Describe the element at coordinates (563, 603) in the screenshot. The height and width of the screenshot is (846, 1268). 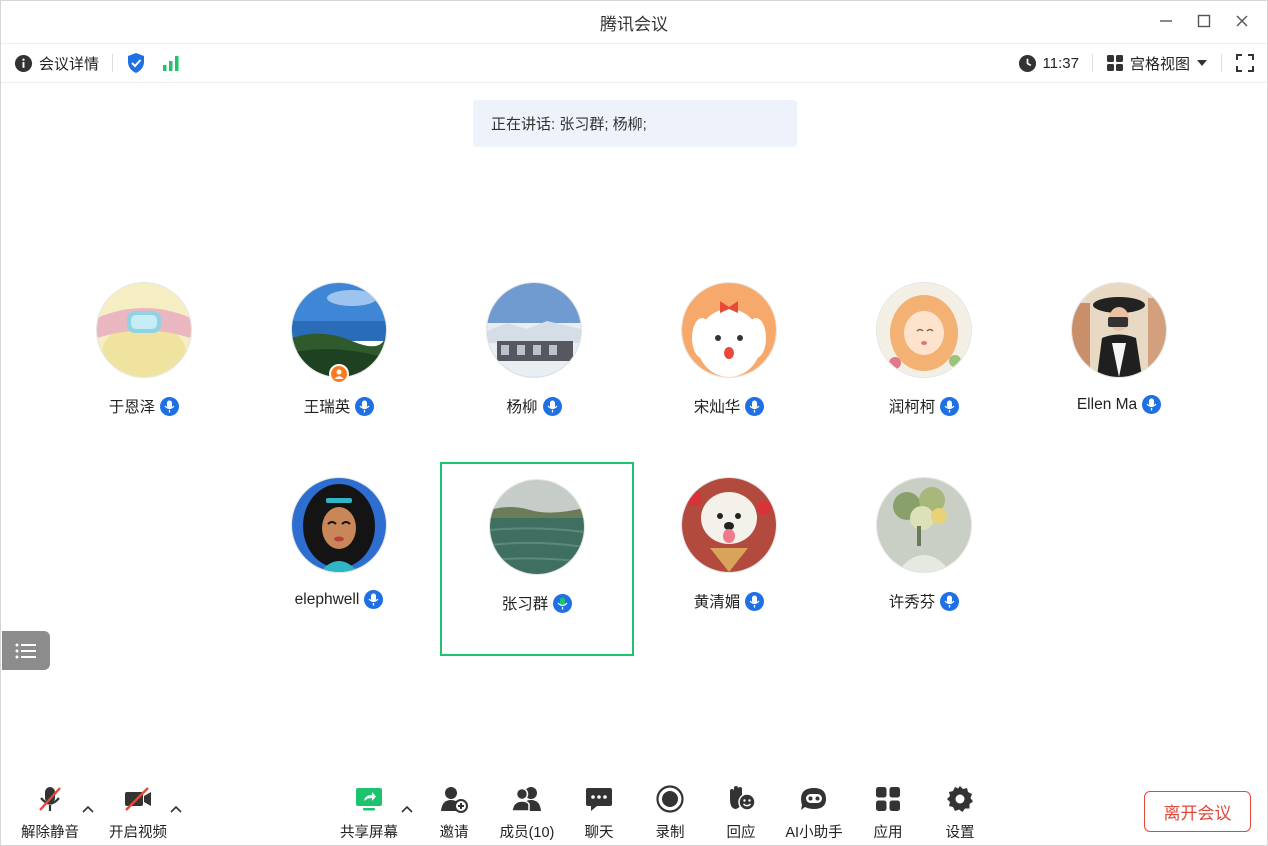
I see `mic-speaking-icon` at that location.